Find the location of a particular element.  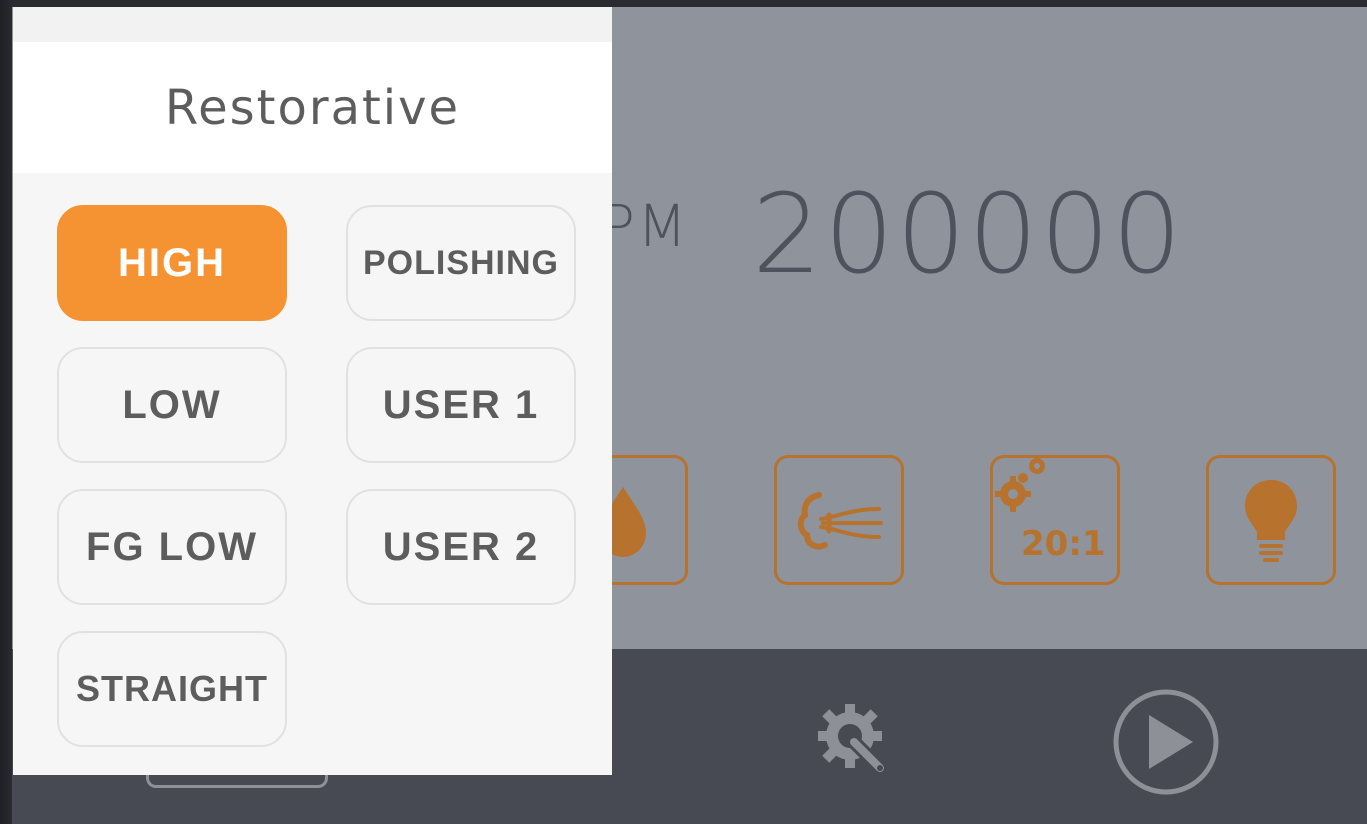

rpm-value: 200000 is located at coordinates (968, 234).